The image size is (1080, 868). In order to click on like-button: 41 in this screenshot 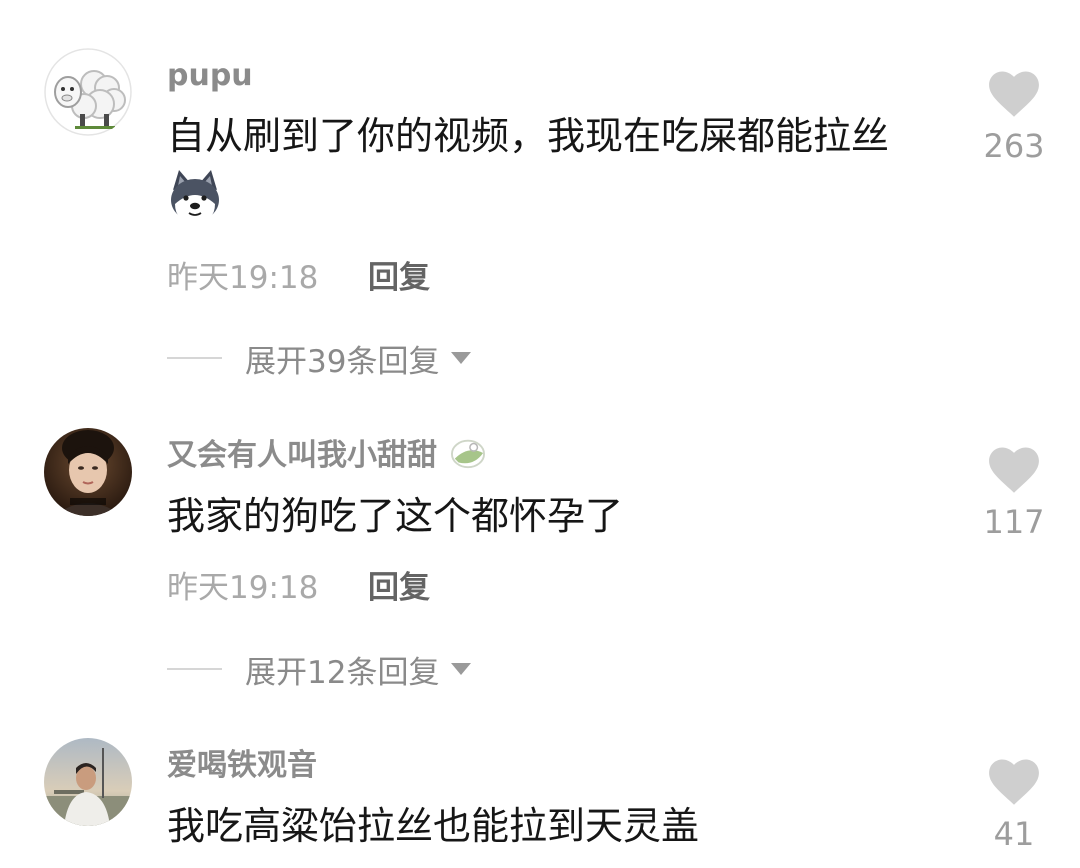, I will do `click(1014, 807)`.